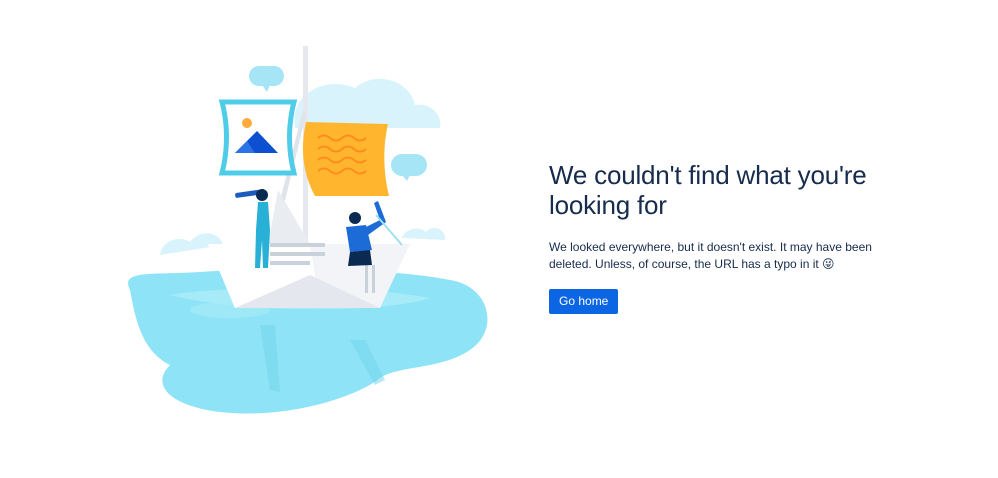  What do you see at coordinates (345, 159) in the screenshot?
I see `yellow-sail` at bounding box center [345, 159].